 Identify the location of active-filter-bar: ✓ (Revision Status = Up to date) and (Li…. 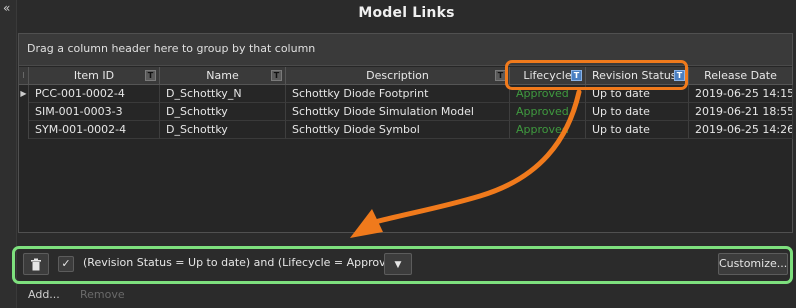
(403, 265).